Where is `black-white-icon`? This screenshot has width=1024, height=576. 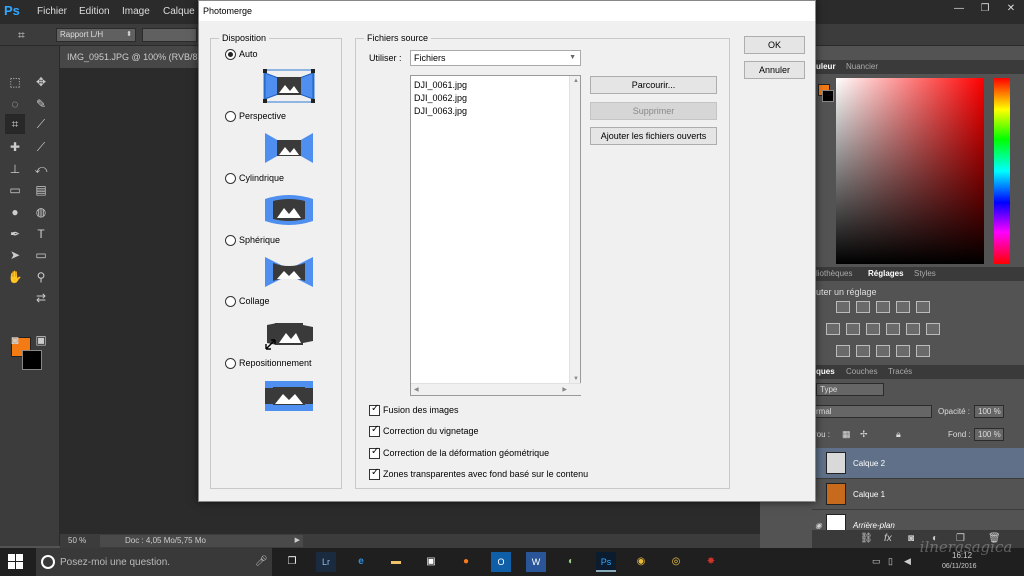 black-white-icon is located at coordinates (873, 329).